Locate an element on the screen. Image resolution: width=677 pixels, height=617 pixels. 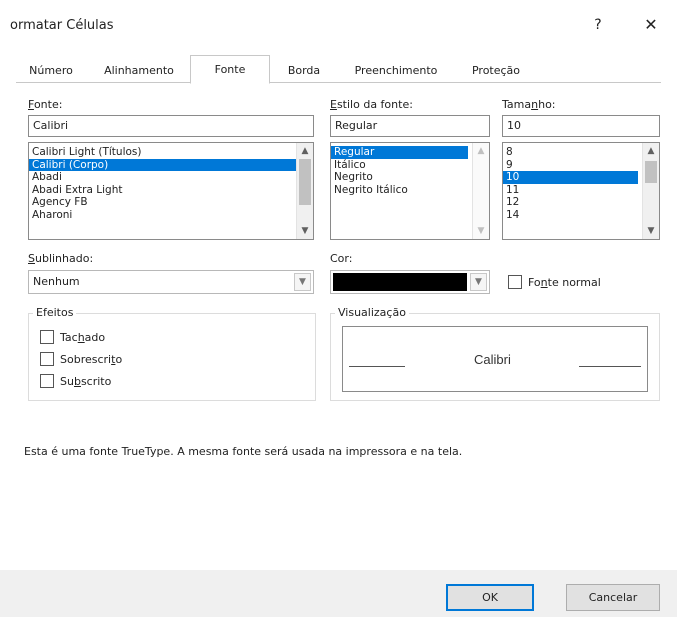
tab-divider is located at coordinates (338, 82).